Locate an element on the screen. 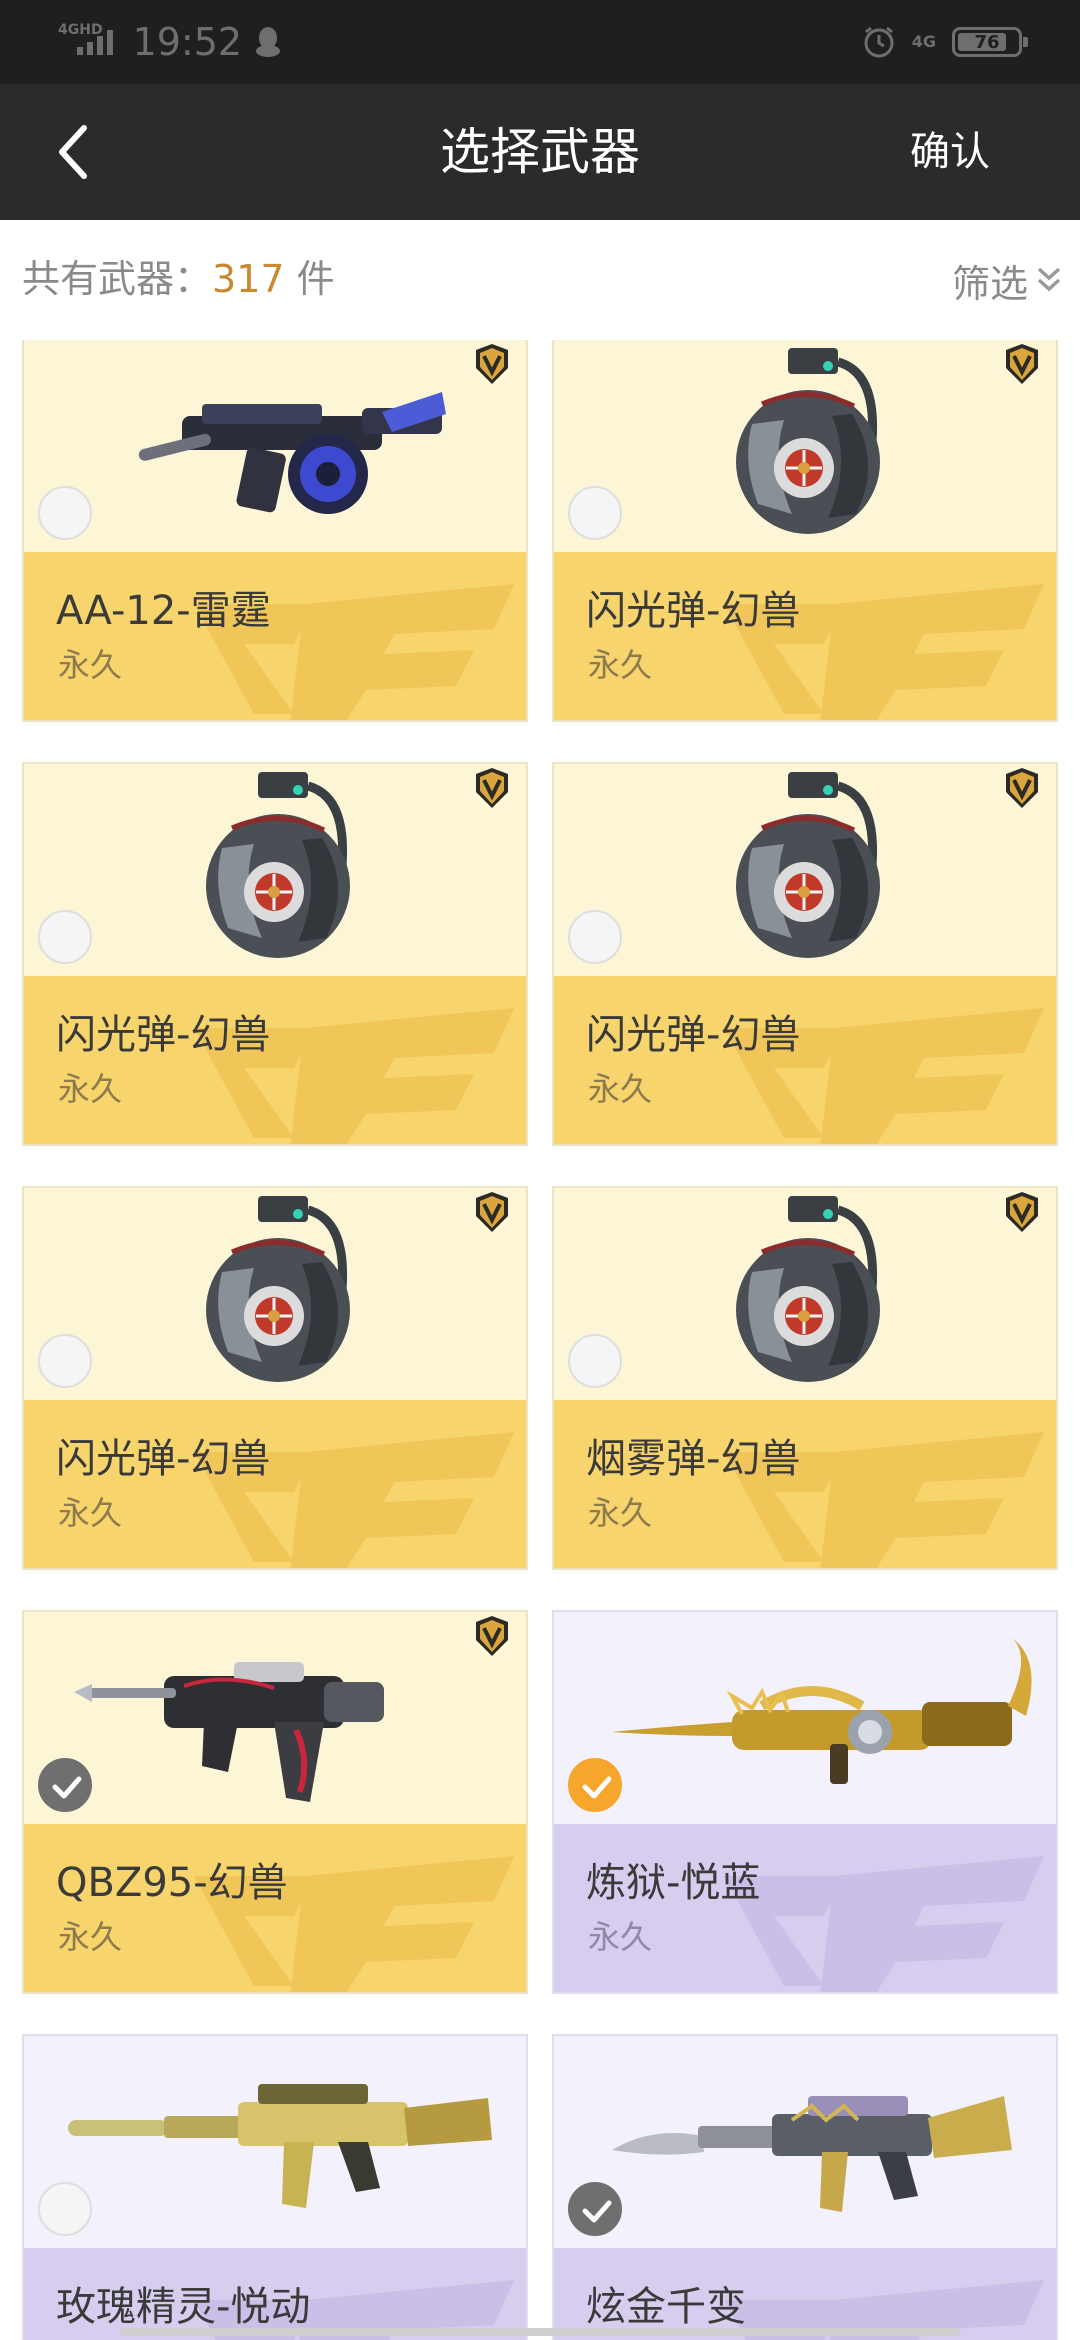 The width and height of the screenshot is (1080, 2340). weapon-card: 烟雾弹-幻兽永久 is located at coordinates (805, 1378).